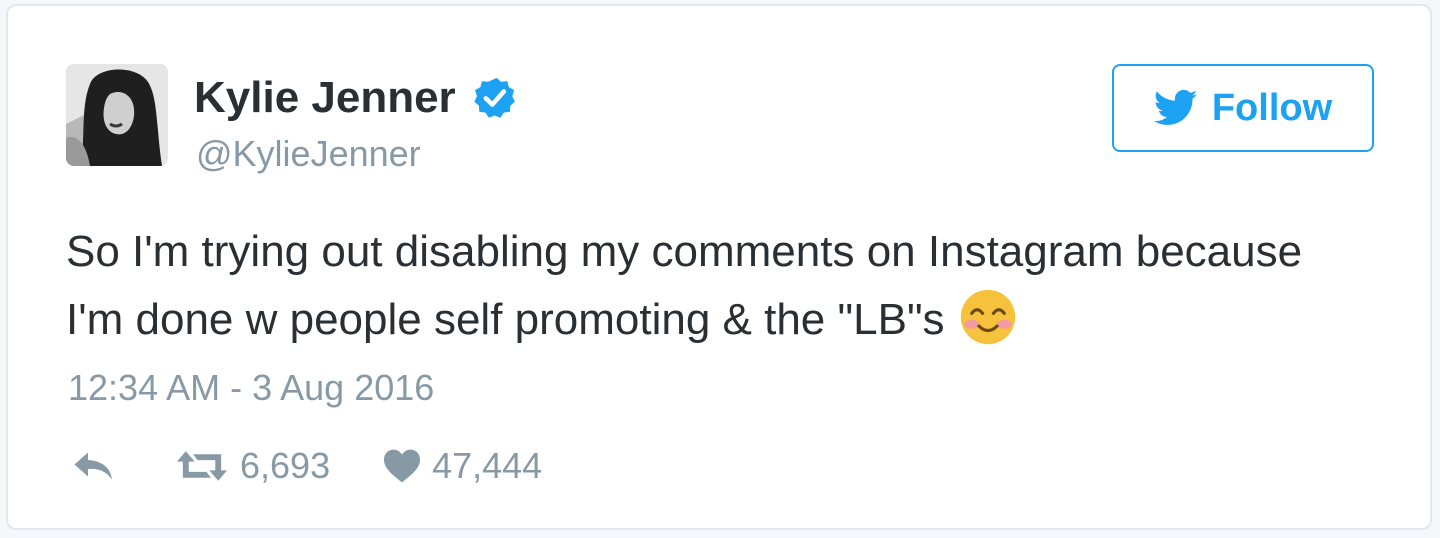 This screenshot has width=1440, height=538. What do you see at coordinates (494, 97) in the screenshot?
I see `verified-badge-icon` at bounding box center [494, 97].